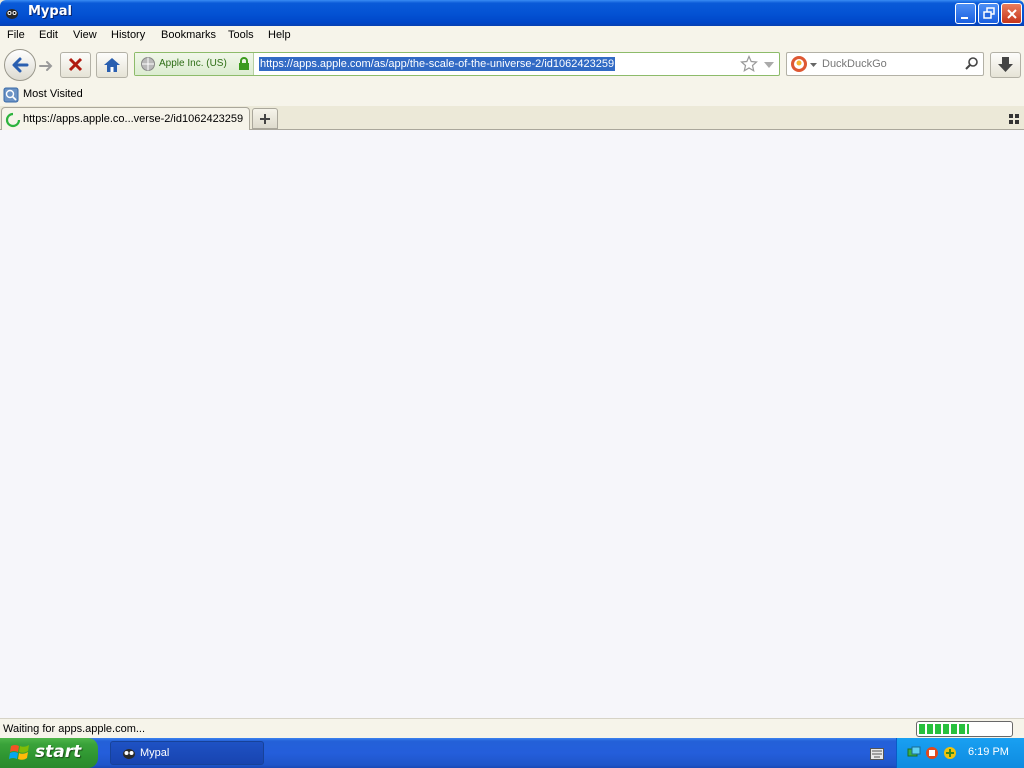 The width and height of the screenshot is (1024, 768). Describe the element at coordinates (944, 729) in the screenshot. I see `progress-fill` at that location.